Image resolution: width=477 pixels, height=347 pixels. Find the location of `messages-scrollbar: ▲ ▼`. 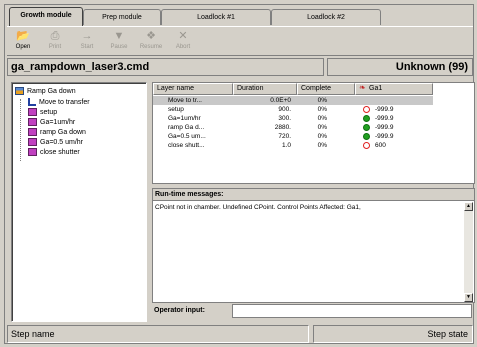

messages-scrollbar: ▲ ▼ is located at coordinates (468, 252).